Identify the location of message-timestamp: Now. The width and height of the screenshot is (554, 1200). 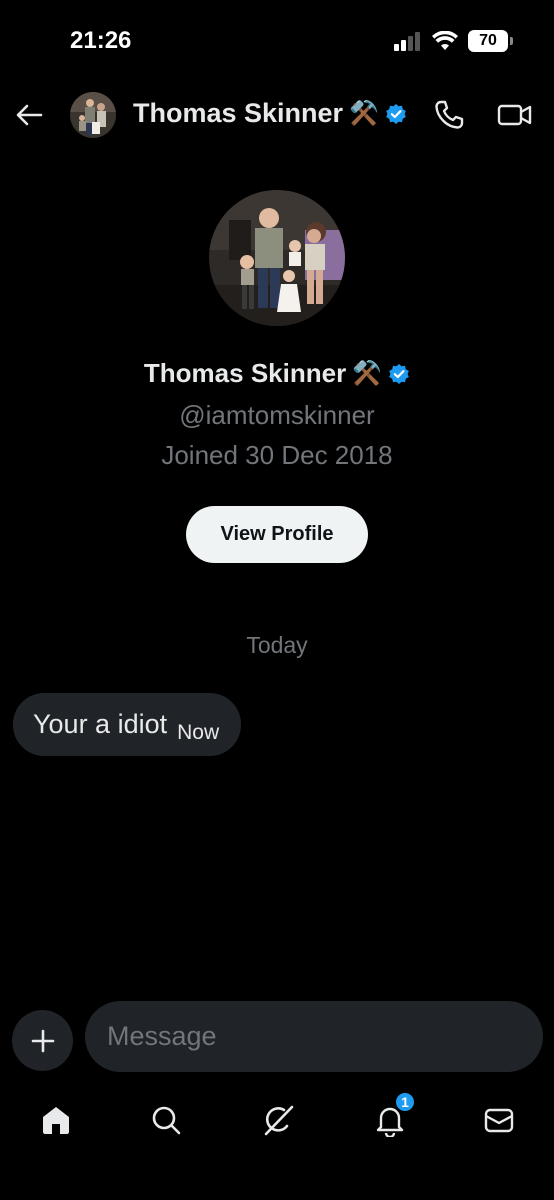
(198, 732).